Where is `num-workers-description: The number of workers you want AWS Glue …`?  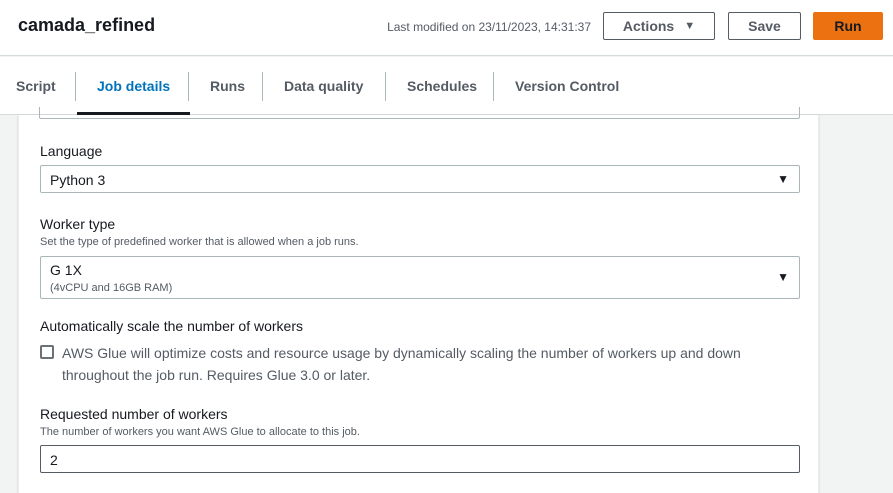
num-workers-description: The number of workers you want AWS Glue … is located at coordinates (200, 432).